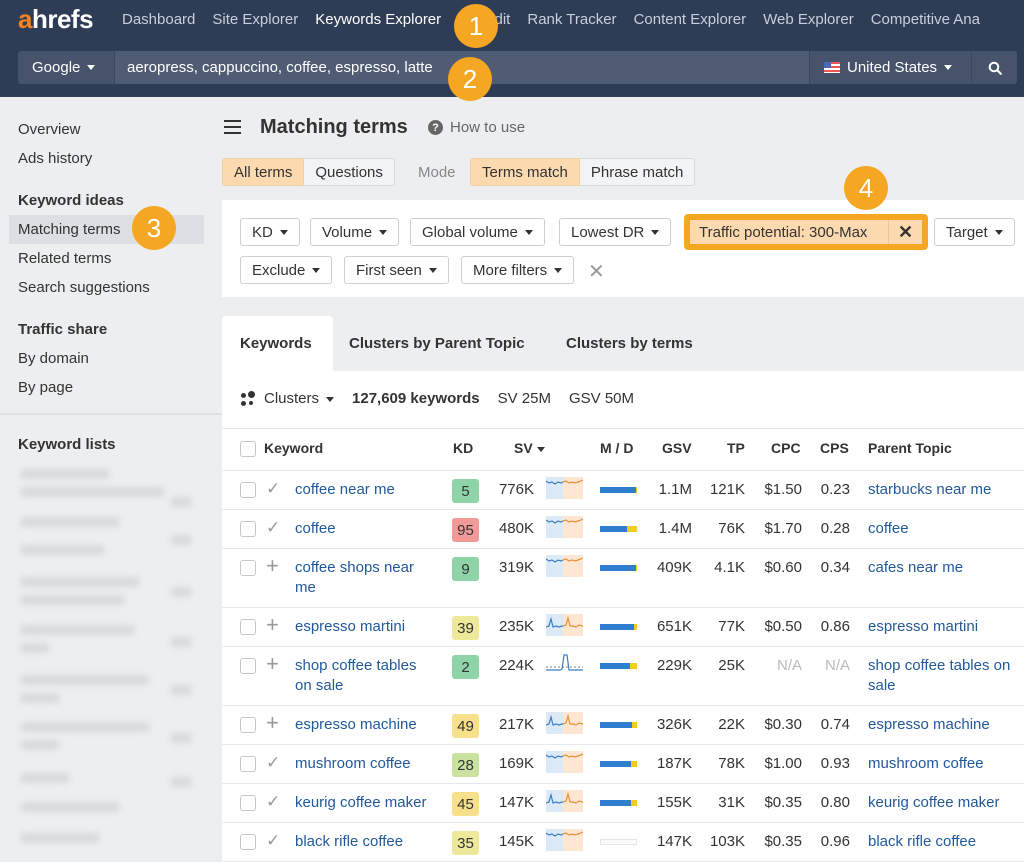  What do you see at coordinates (365, 725) in the screenshot?
I see `keyword-link: espresso machine` at bounding box center [365, 725].